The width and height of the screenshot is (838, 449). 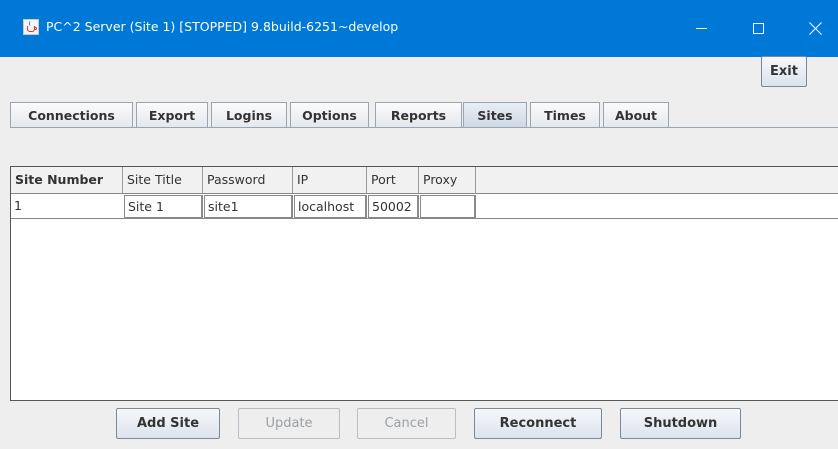 What do you see at coordinates (636, 115) in the screenshot?
I see `tab-about: About` at bounding box center [636, 115].